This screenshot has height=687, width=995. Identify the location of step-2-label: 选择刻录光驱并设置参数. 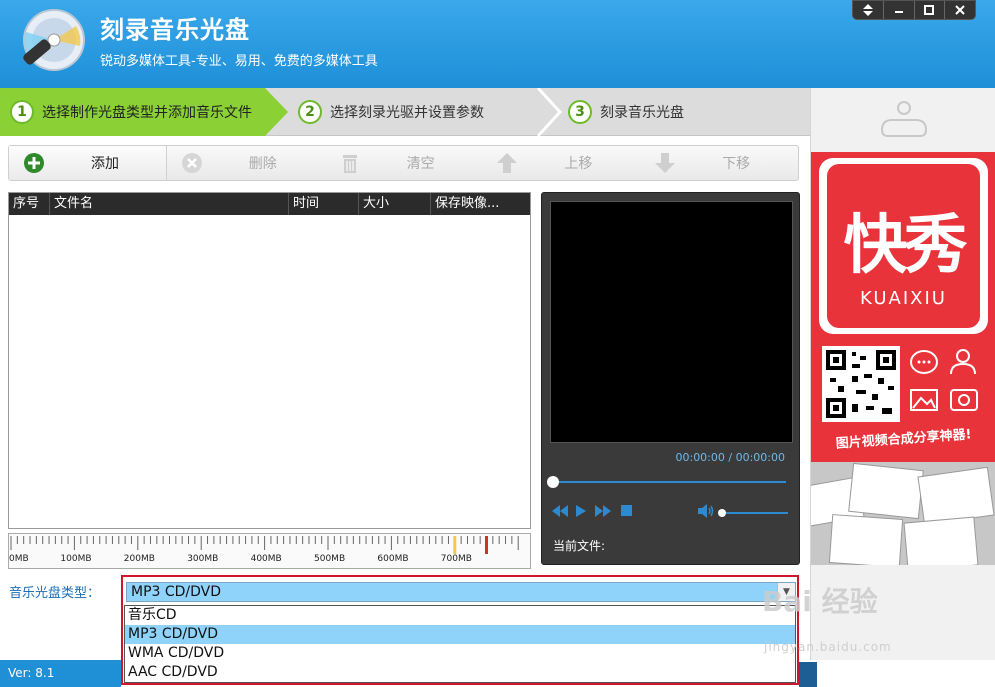
(407, 113).